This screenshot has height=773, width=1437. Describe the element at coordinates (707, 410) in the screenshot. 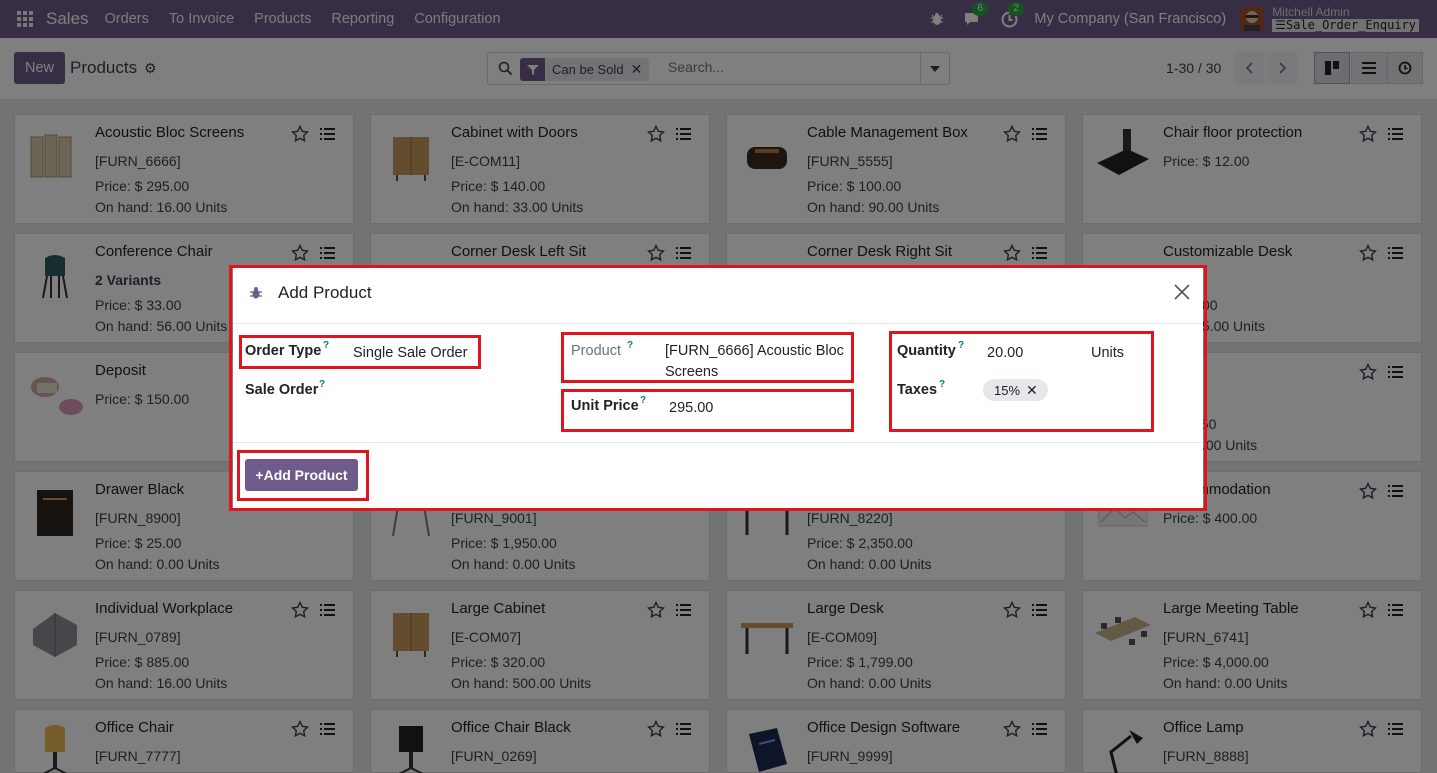

I see `unit-price-highlight-box` at that location.